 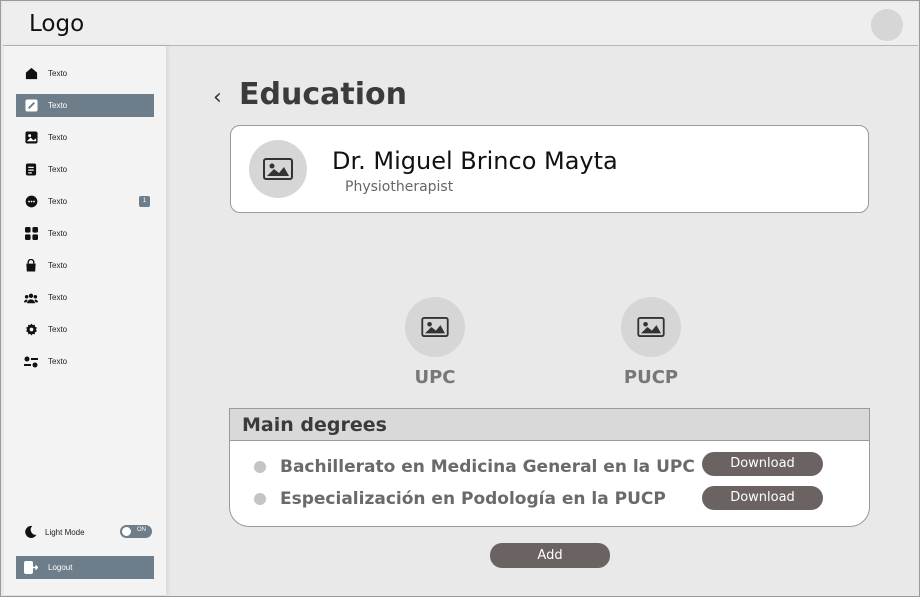 What do you see at coordinates (549, 425) in the screenshot?
I see `degrees-title: Main degrees` at bounding box center [549, 425].